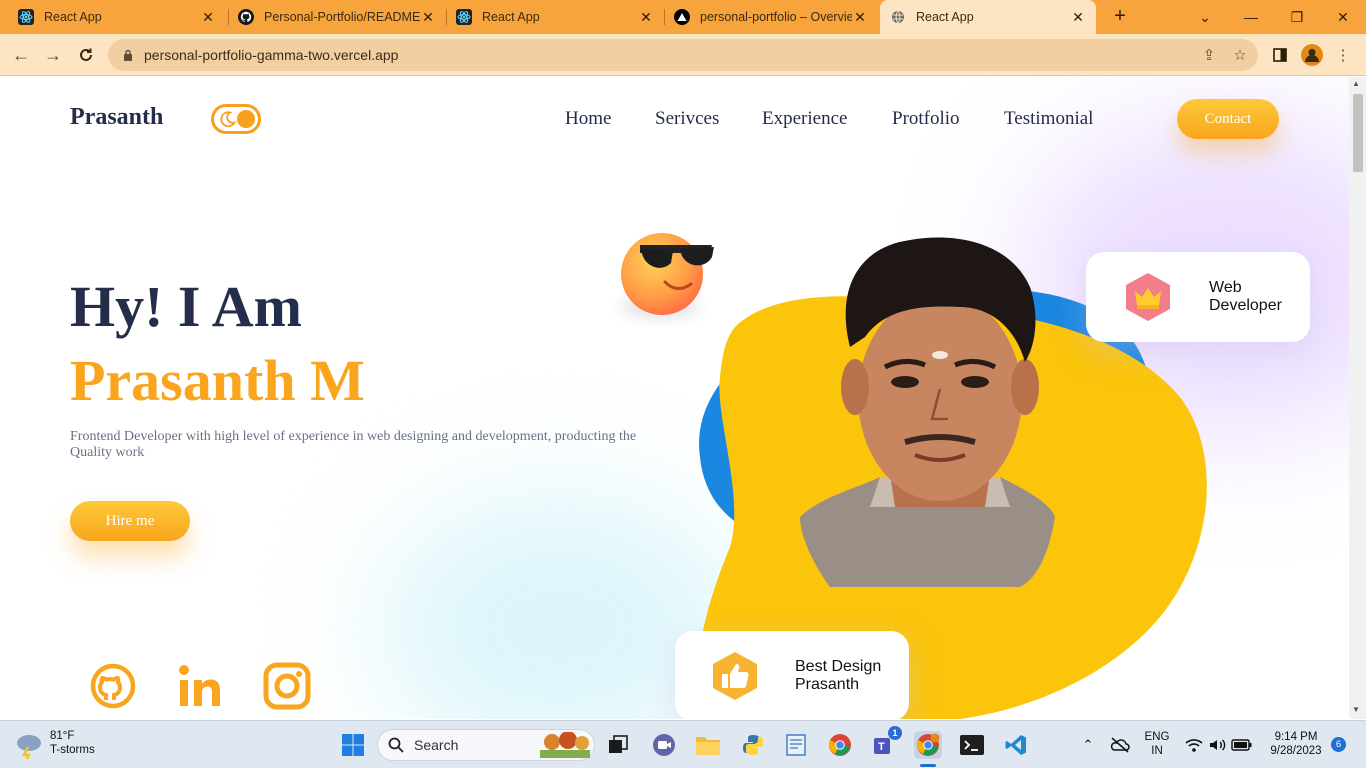 The width and height of the screenshot is (1366, 768). What do you see at coordinates (565, 745) in the screenshot?
I see `search-highlight-autumn-icon` at bounding box center [565, 745].